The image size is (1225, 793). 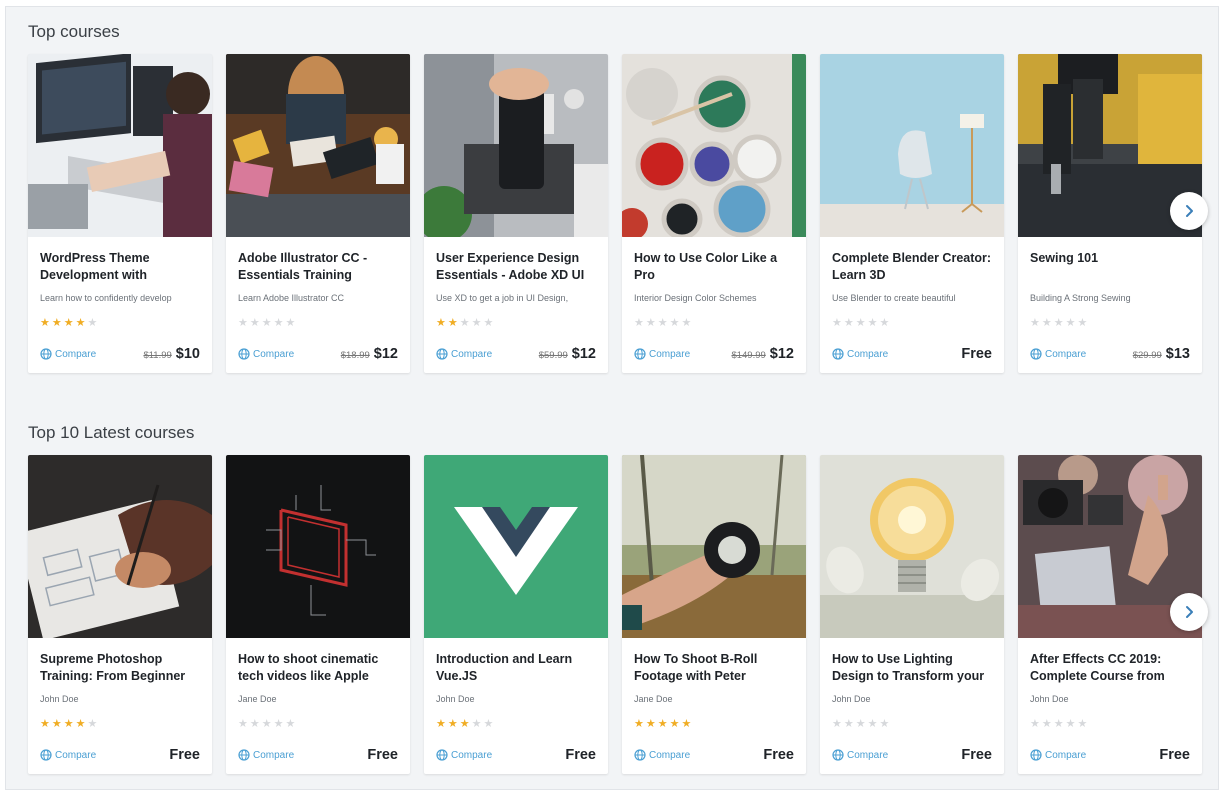 I want to click on course-title: How To Shoot B-Roll Footage with Peter, so click(x=714, y=668).